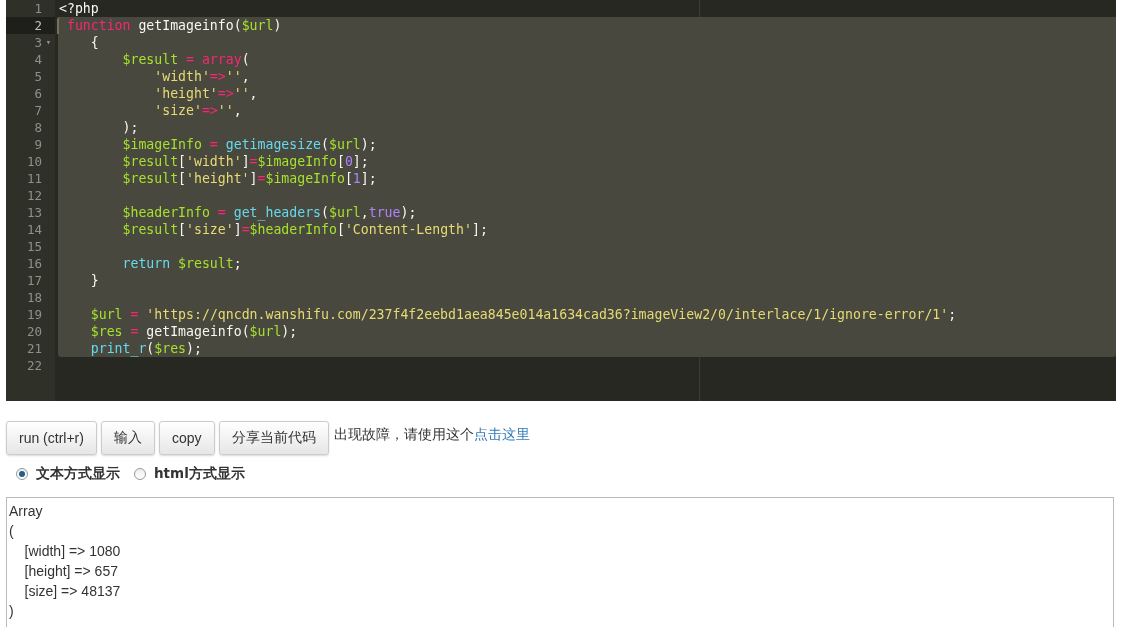 This screenshot has width=1121, height=627. Describe the element at coordinates (12, 611) in the screenshot. I see `output-line: )` at that location.